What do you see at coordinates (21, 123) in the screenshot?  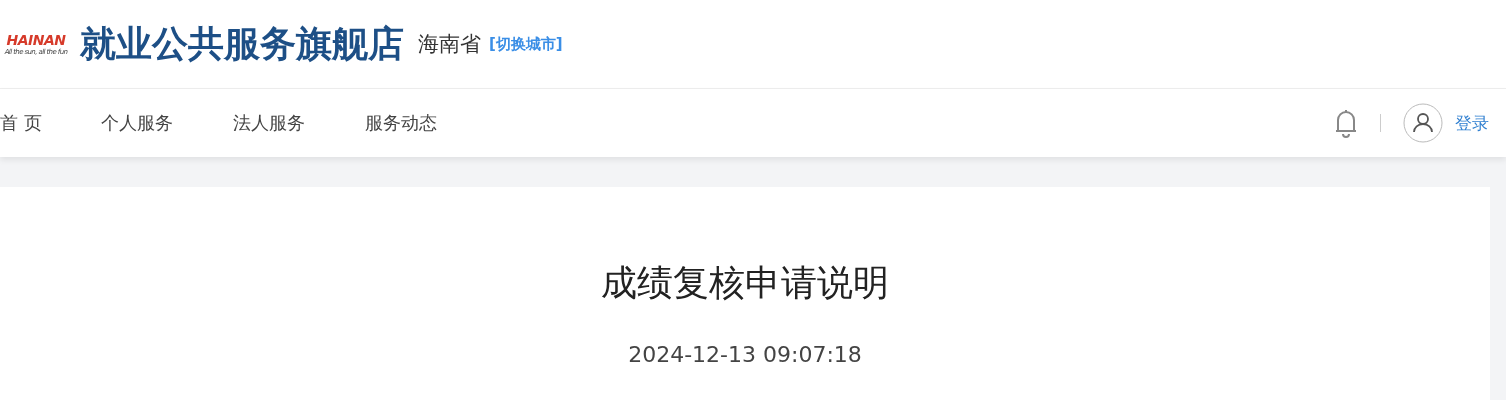 I see `nav-link: 首 页` at bounding box center [21, 123].